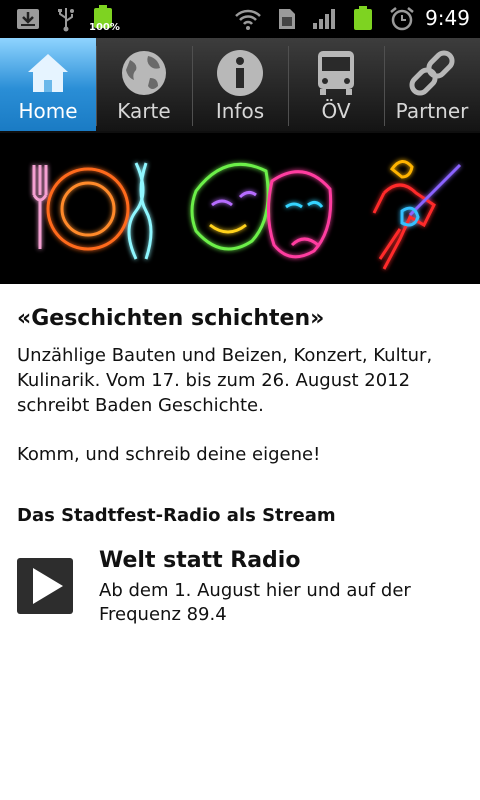 The width and height of the screenshot is (480, 800). I want to click on tab-bar: Home Karte Infos ÖV Partner, so click(240, 85).